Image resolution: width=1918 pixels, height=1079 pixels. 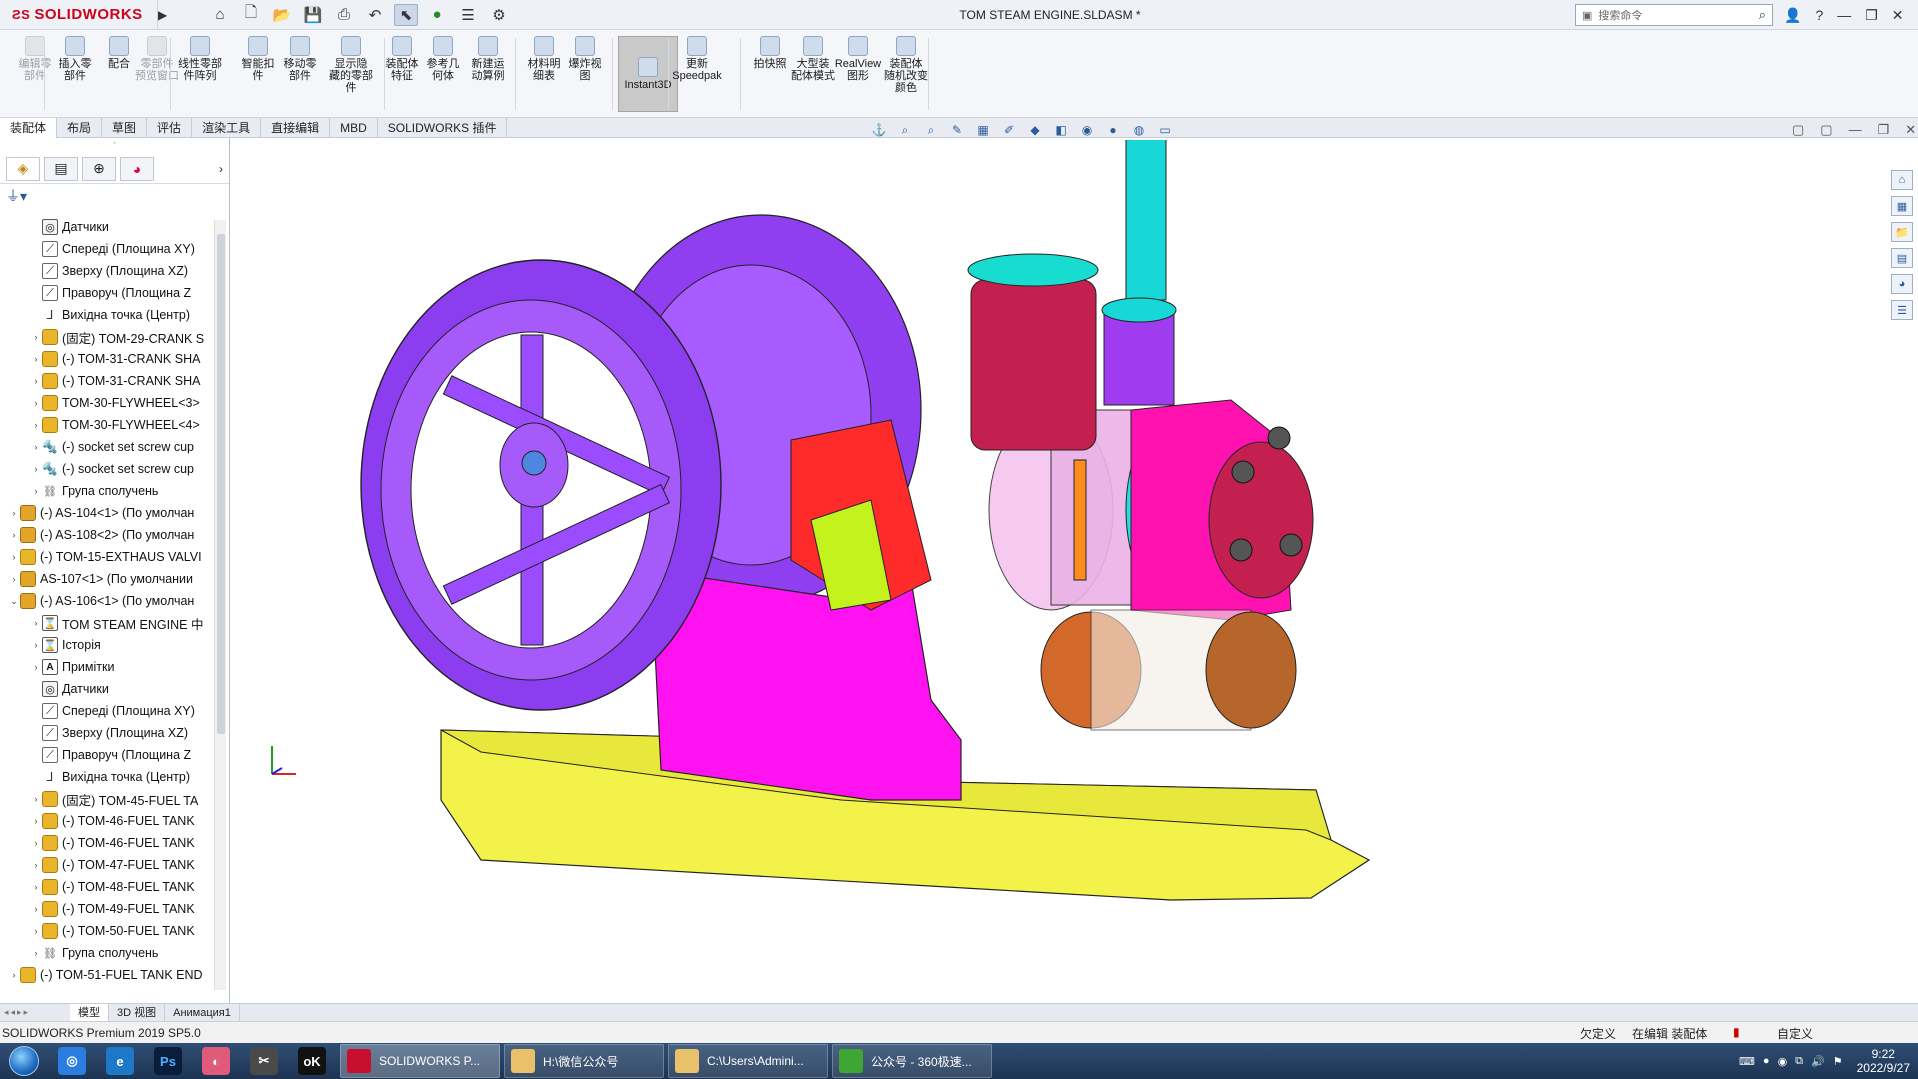 What do you see at coordinates (221, 169) in the screenshot?
I see `panel-collapse-icon: ›` at bounding box center [221, 169].